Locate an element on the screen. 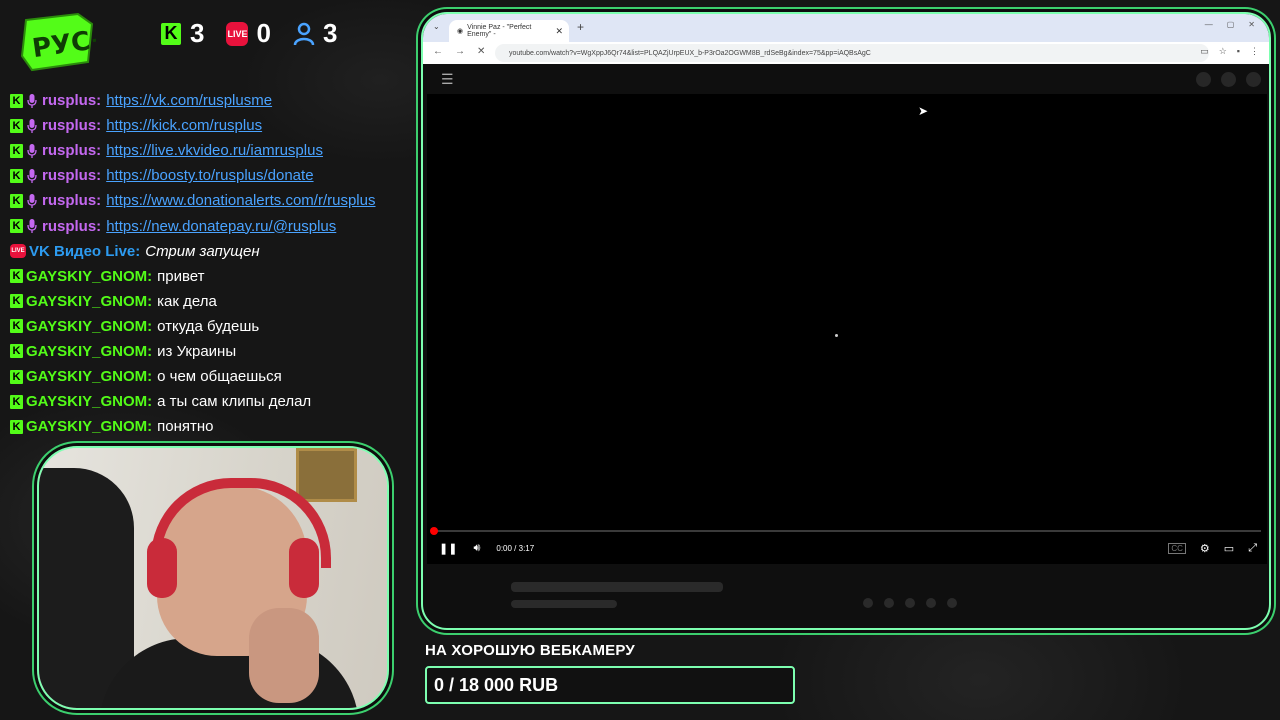  theater-mode-icon: ▭ is located at coordinates (1229, 548).